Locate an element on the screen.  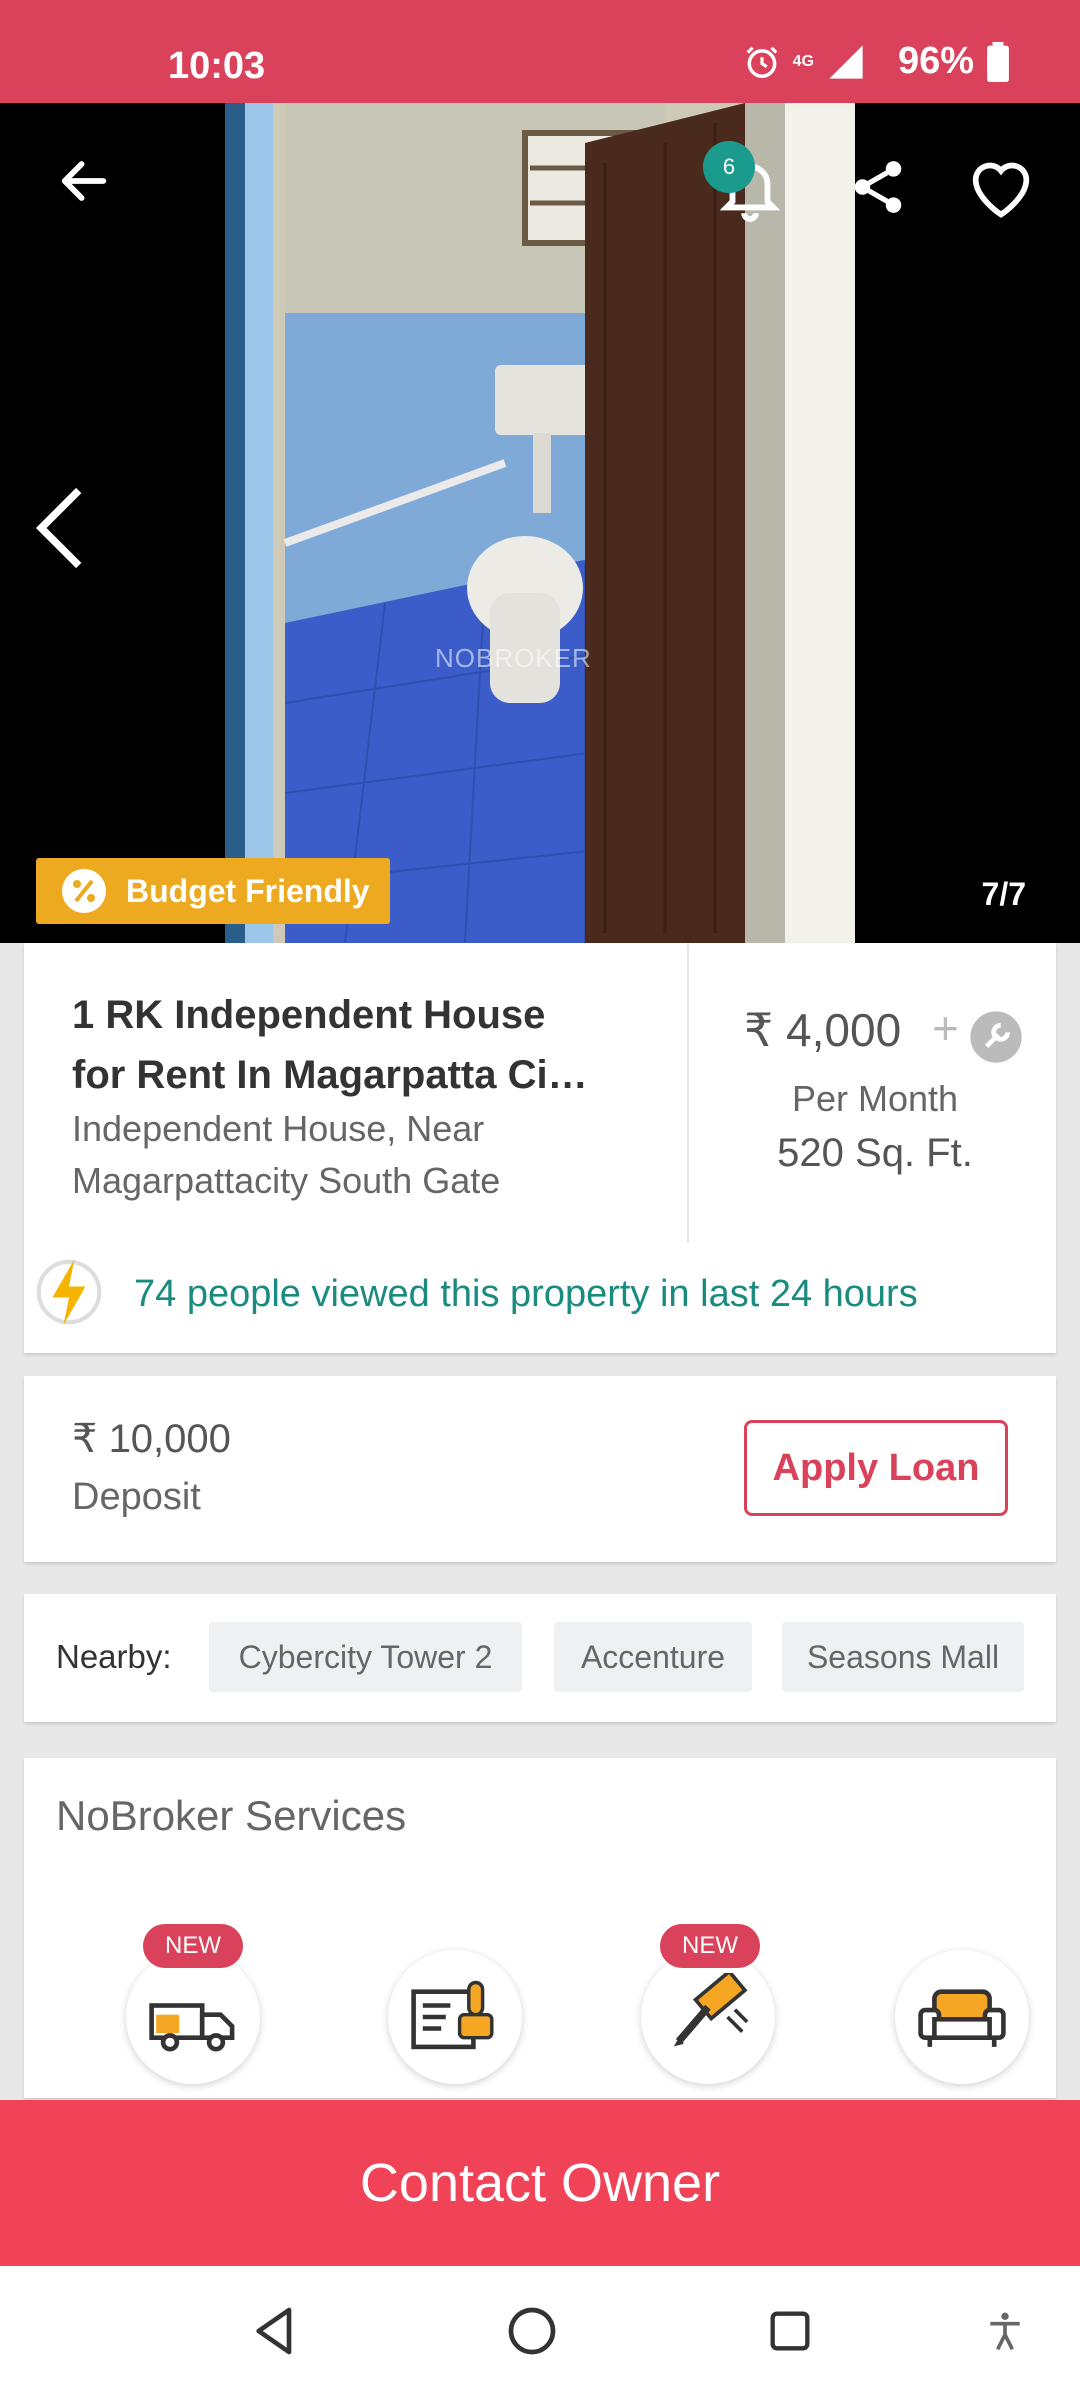
deposit-label: Deposit is located at coordinates (136, 1497).